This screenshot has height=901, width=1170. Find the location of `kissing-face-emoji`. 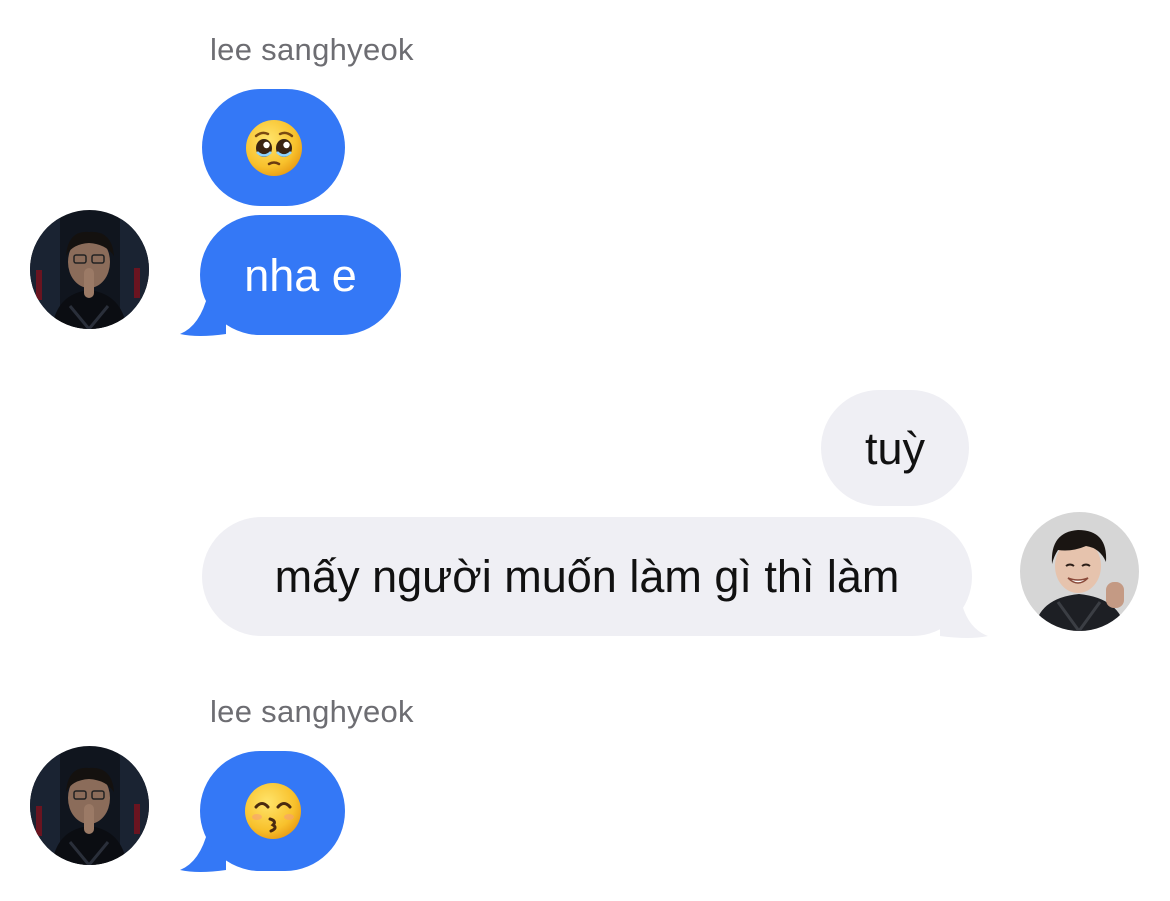

kissing-face-emoji is located at coordinates (273, 811).